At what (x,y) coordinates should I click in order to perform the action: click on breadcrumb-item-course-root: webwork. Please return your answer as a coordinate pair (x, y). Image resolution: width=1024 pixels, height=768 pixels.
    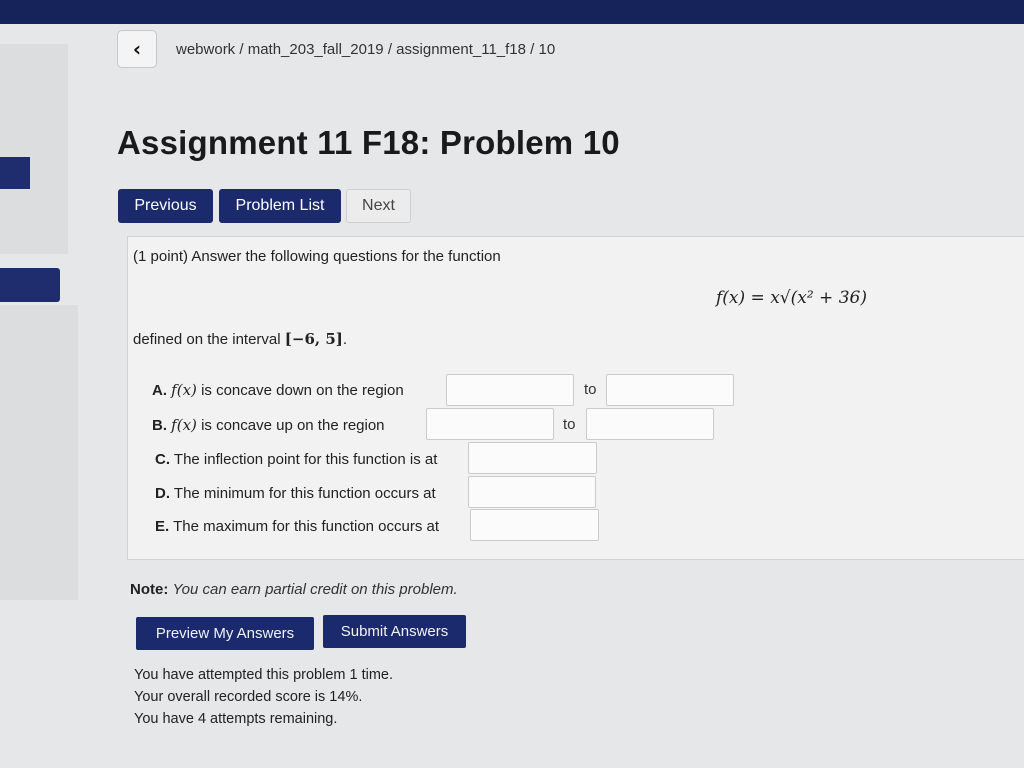
    Looking at the image, I should click on (205, 49).